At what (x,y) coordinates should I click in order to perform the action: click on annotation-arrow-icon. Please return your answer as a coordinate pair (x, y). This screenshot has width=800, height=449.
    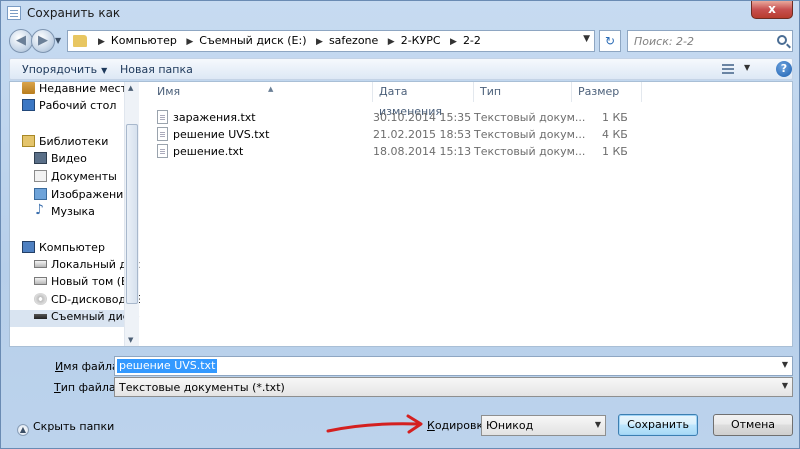
    Looking at the image, I should click on (374, 424).